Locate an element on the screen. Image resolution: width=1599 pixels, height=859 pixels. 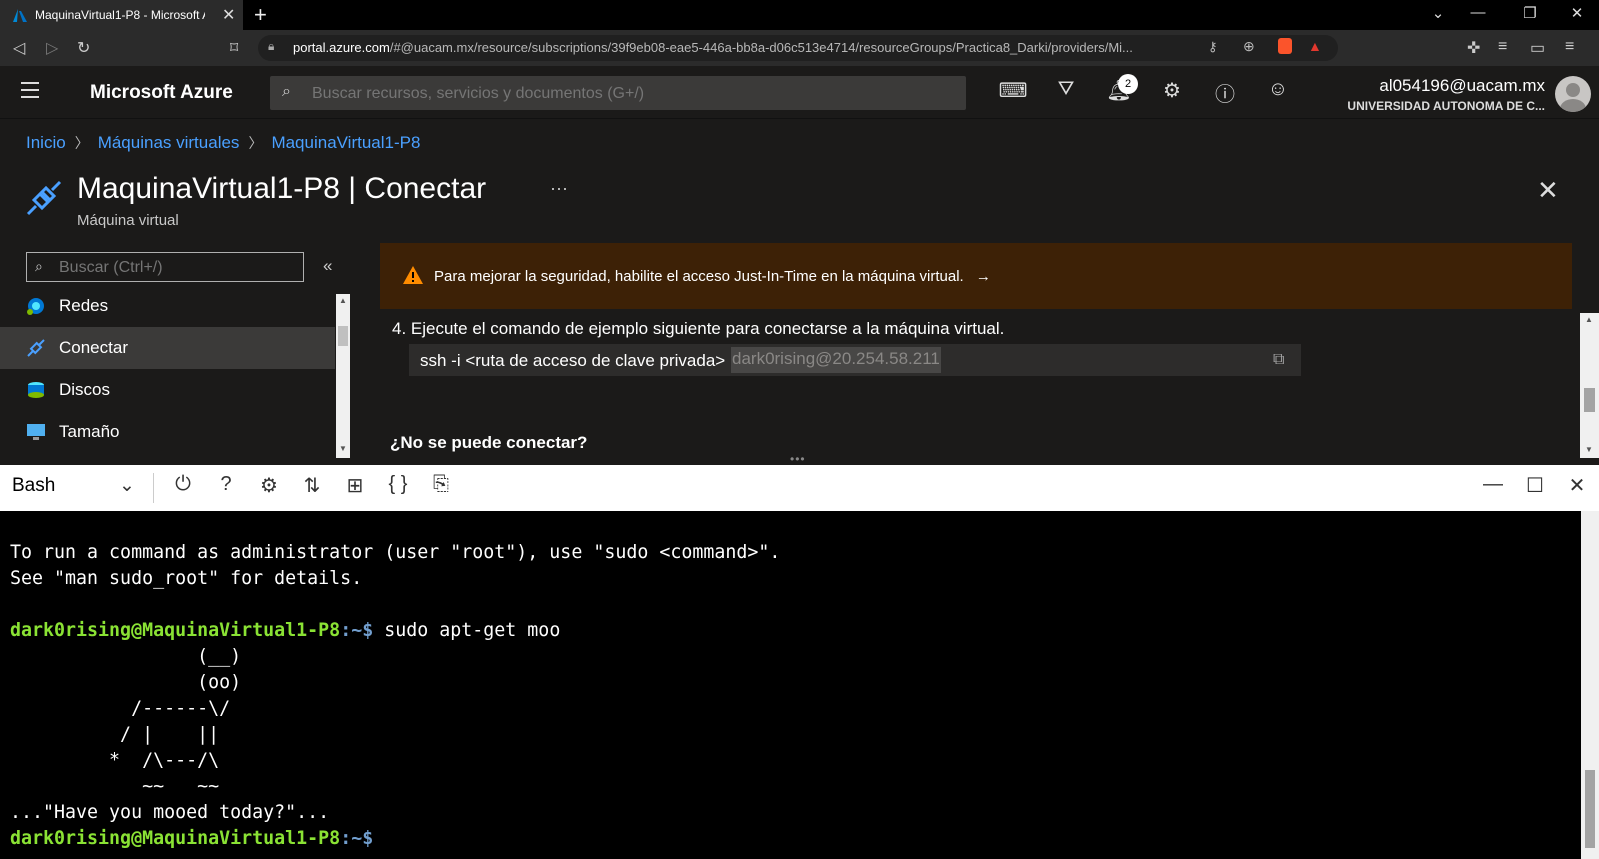
portal-menu-icon is located at coordinates (30, 92).